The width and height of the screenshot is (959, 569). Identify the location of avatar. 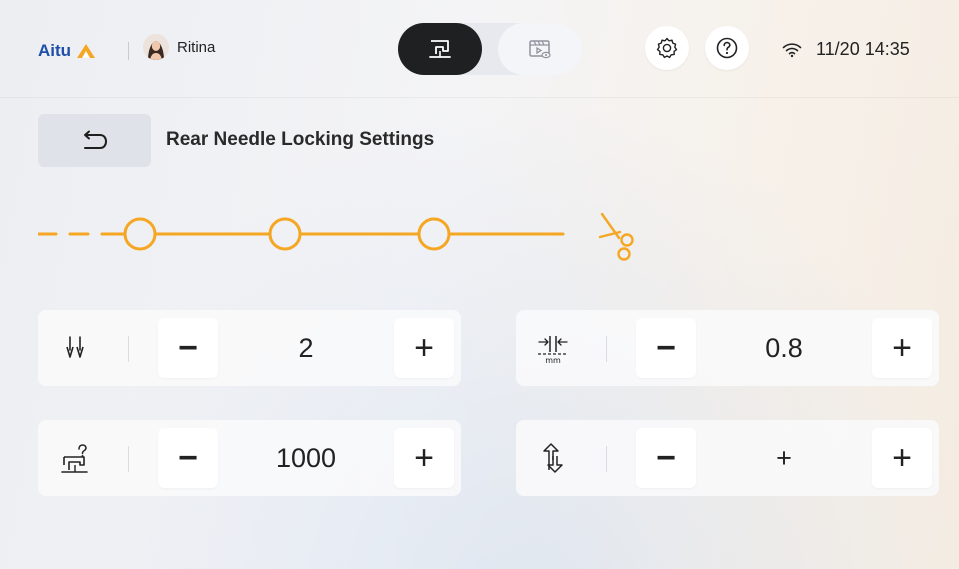
(156, 47).